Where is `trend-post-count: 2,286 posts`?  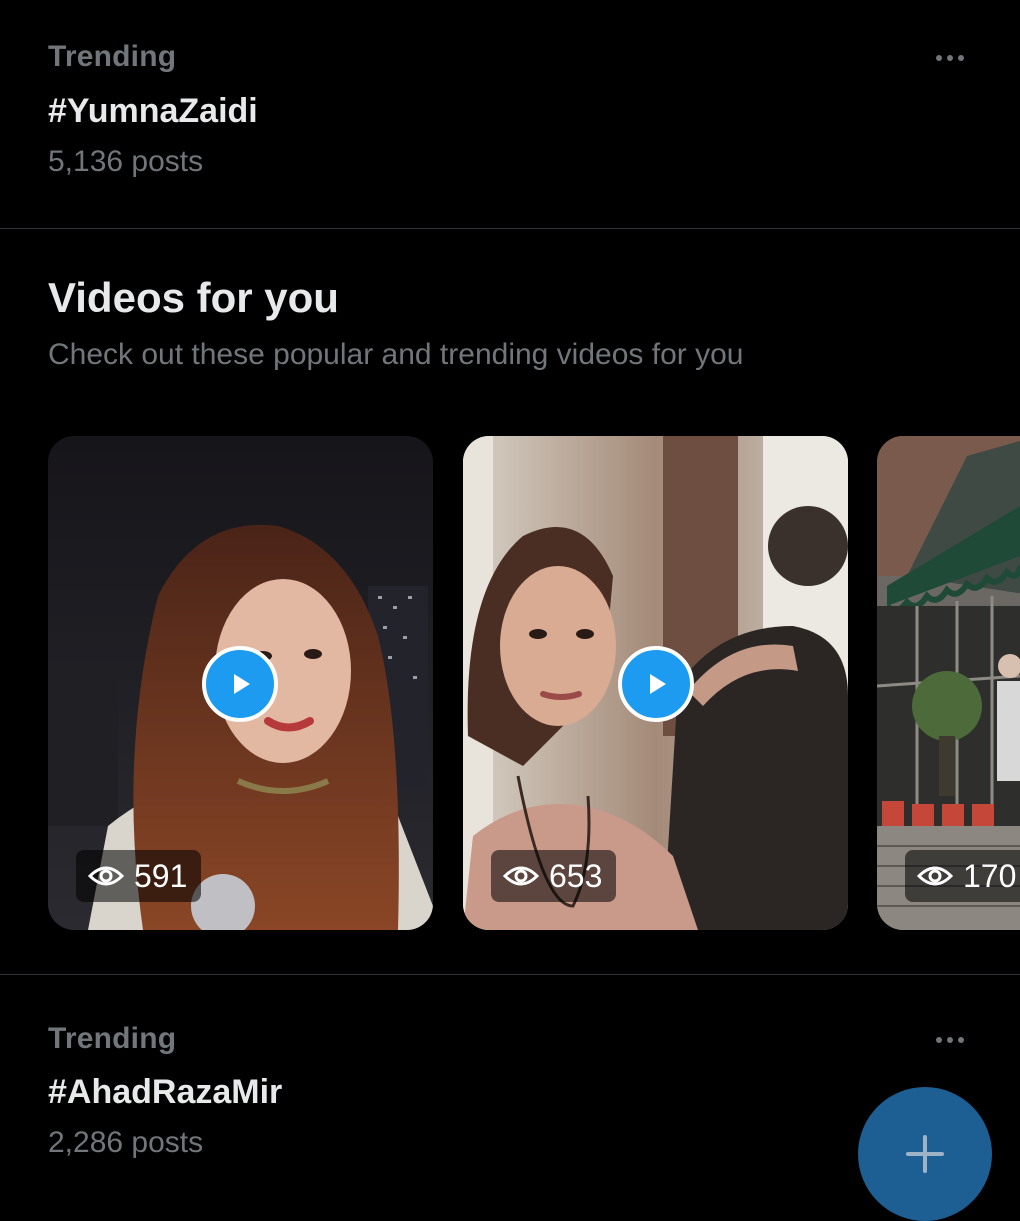 trend-post-count: 2,286 posts is located at coordinates (126, 1142).